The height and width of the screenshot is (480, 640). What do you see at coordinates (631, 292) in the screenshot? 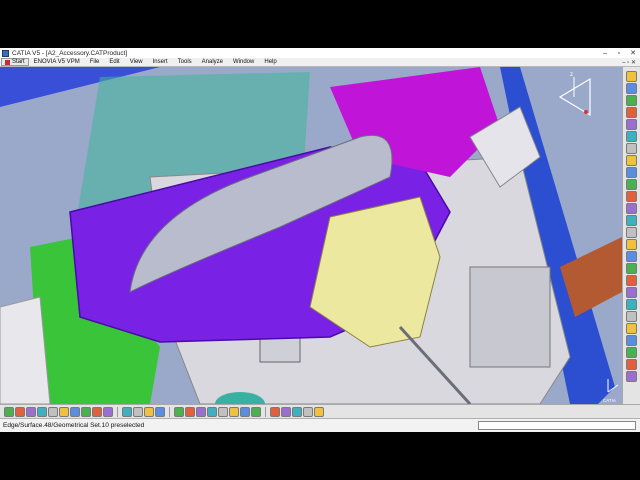
I see `thread-icon` at bounding box center [631, 292].